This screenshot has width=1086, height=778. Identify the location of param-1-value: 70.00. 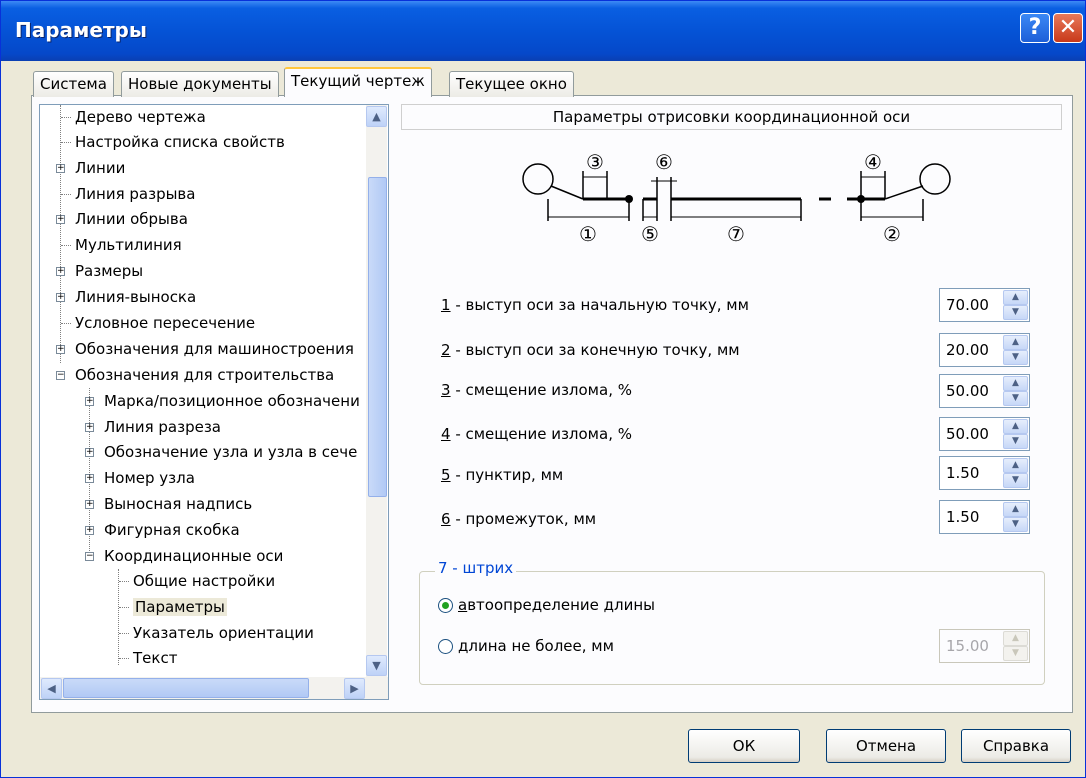
(967, 305).